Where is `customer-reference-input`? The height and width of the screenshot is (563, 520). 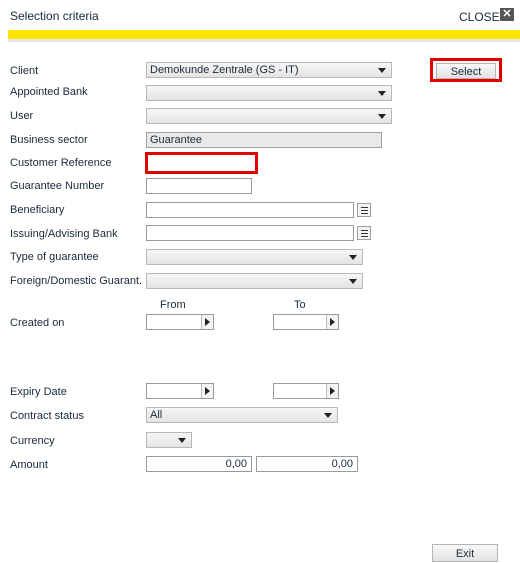
customer-reference-input is located at coordinates (201, 163).